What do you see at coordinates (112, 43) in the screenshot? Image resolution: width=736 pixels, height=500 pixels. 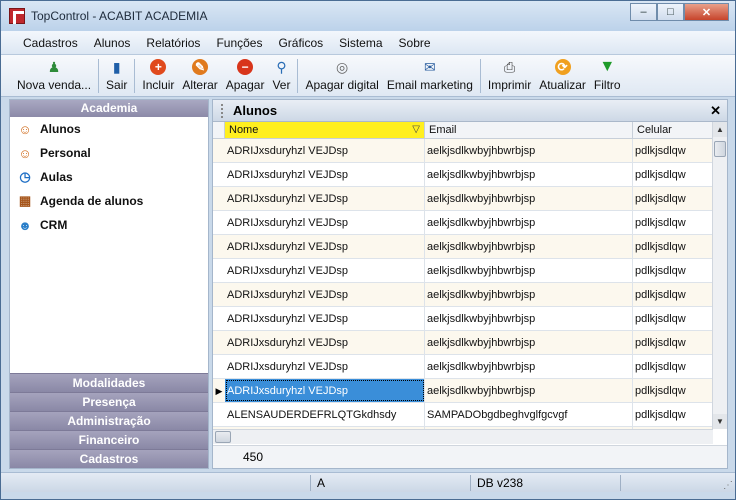 I see `menu-alunos: Alunos` at bounding box center [112, 43].